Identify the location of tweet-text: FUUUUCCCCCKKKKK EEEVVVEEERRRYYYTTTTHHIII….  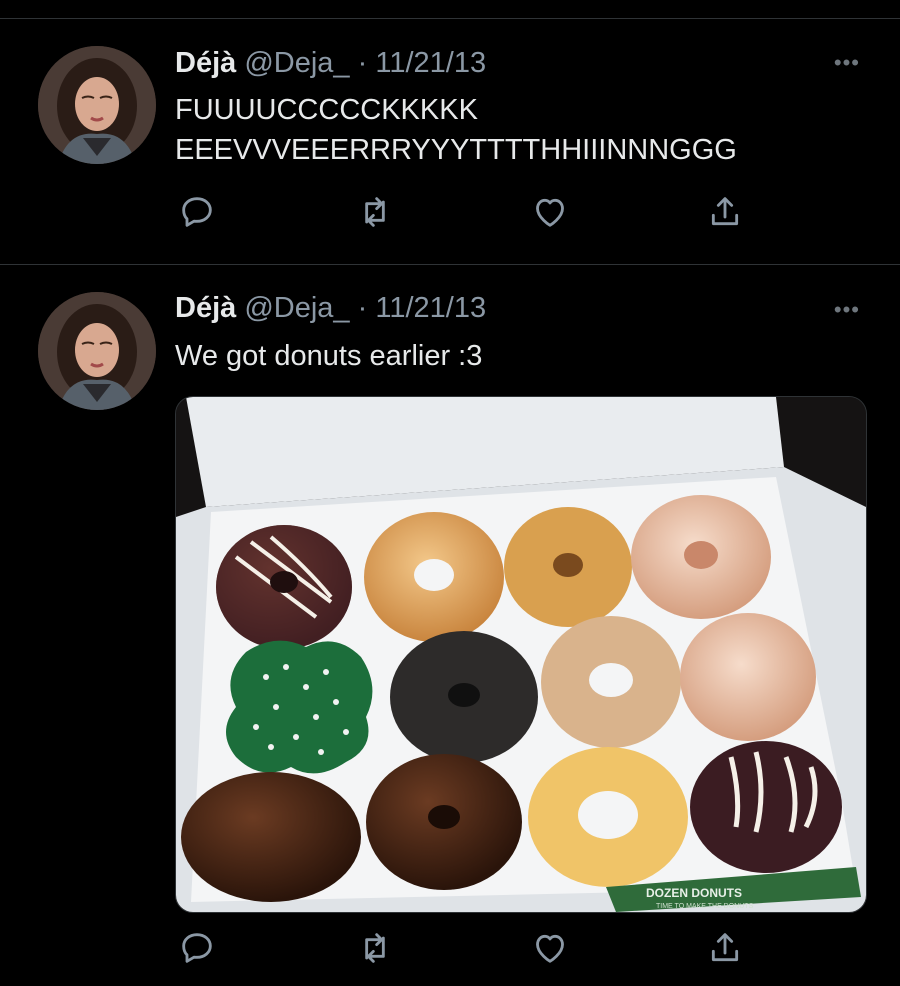
(456, 130).